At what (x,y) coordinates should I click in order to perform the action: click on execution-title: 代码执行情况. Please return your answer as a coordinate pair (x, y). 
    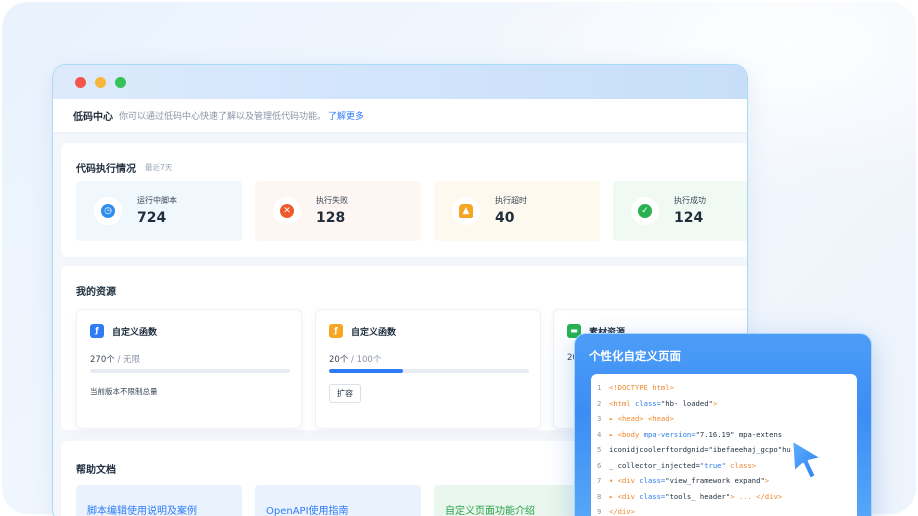
    Looking at the image, I should click on (106, 169).